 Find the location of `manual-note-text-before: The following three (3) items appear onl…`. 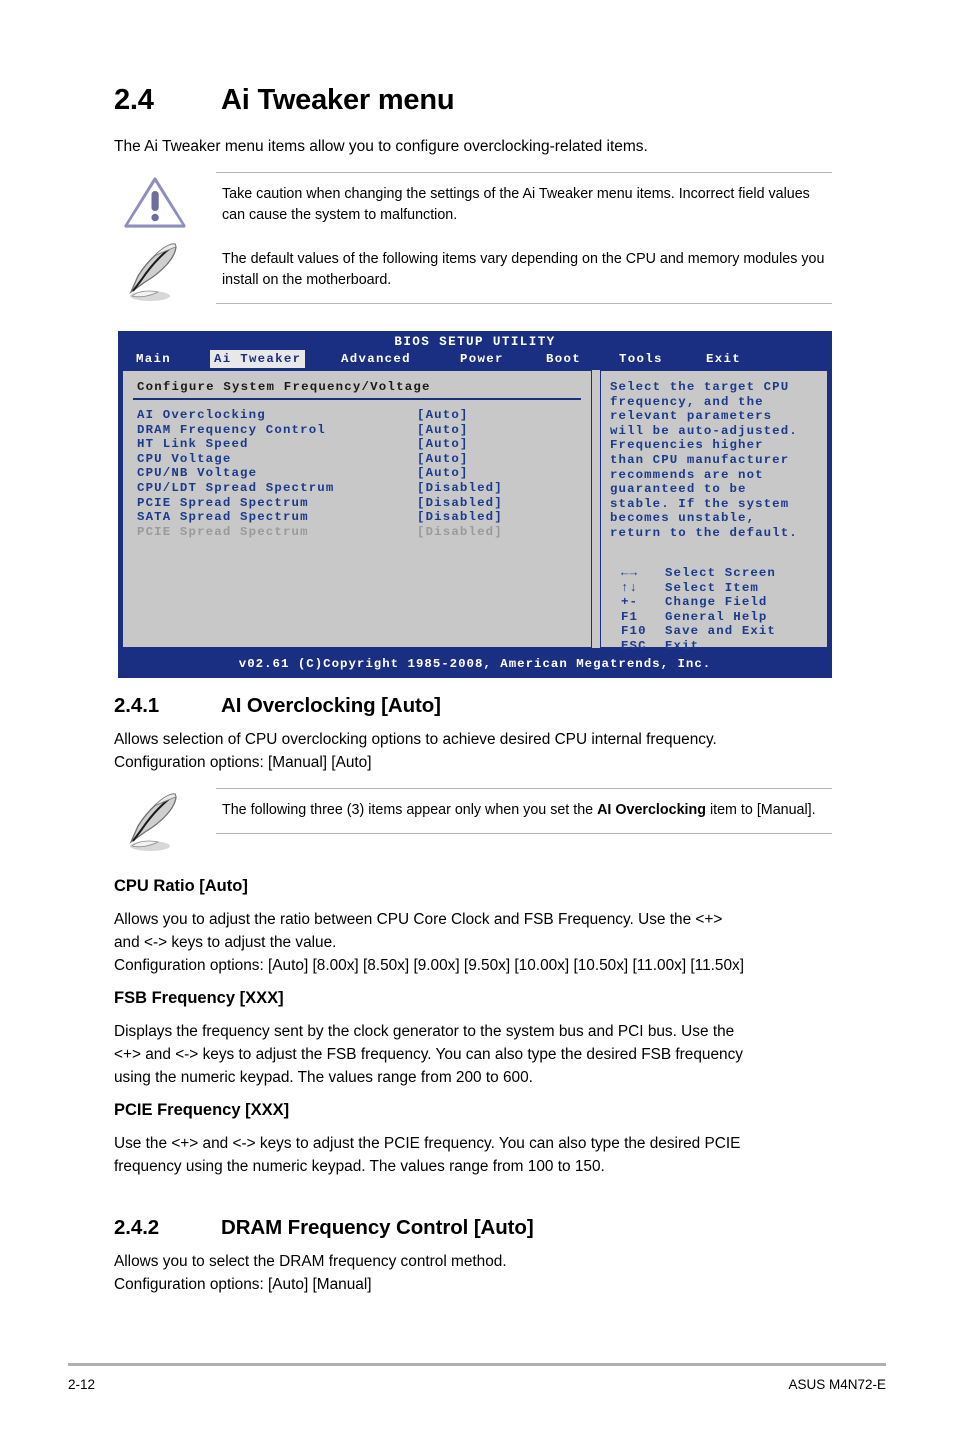

manual-note-text-before: The following three (3) items appear onl… is located at coordinates (410, 810).